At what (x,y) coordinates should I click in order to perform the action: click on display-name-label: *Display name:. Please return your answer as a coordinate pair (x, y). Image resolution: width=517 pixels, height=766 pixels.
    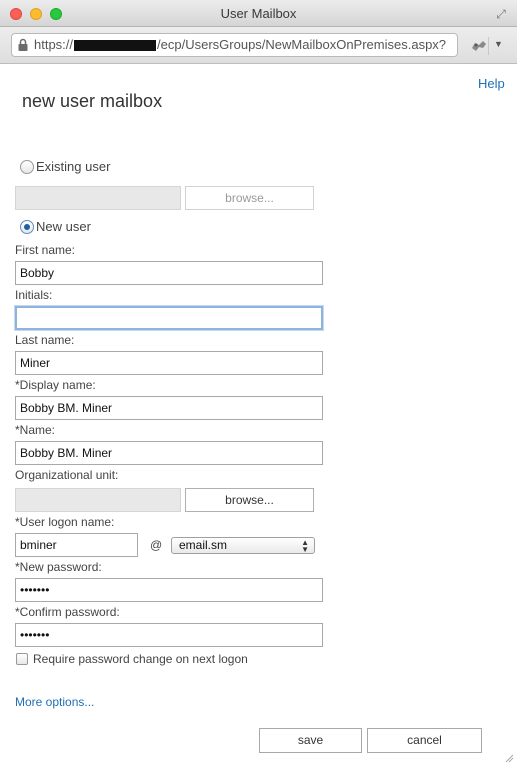
    Looking at the image, I should click on (55, 385).